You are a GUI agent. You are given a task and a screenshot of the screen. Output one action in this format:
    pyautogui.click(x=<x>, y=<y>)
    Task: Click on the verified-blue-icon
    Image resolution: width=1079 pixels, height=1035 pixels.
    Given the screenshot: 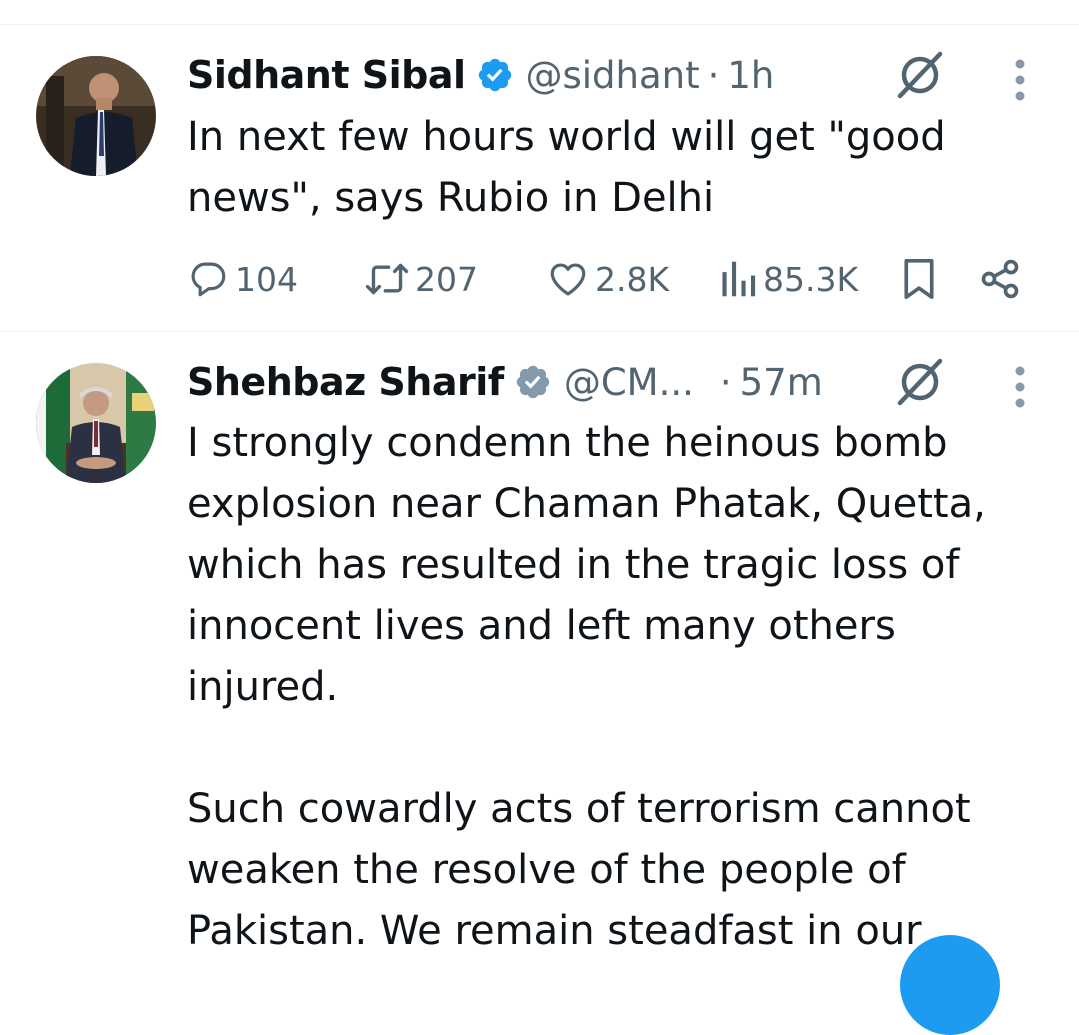 What is the action you would take?
    pyautogui.click(x=494, y=75)
    